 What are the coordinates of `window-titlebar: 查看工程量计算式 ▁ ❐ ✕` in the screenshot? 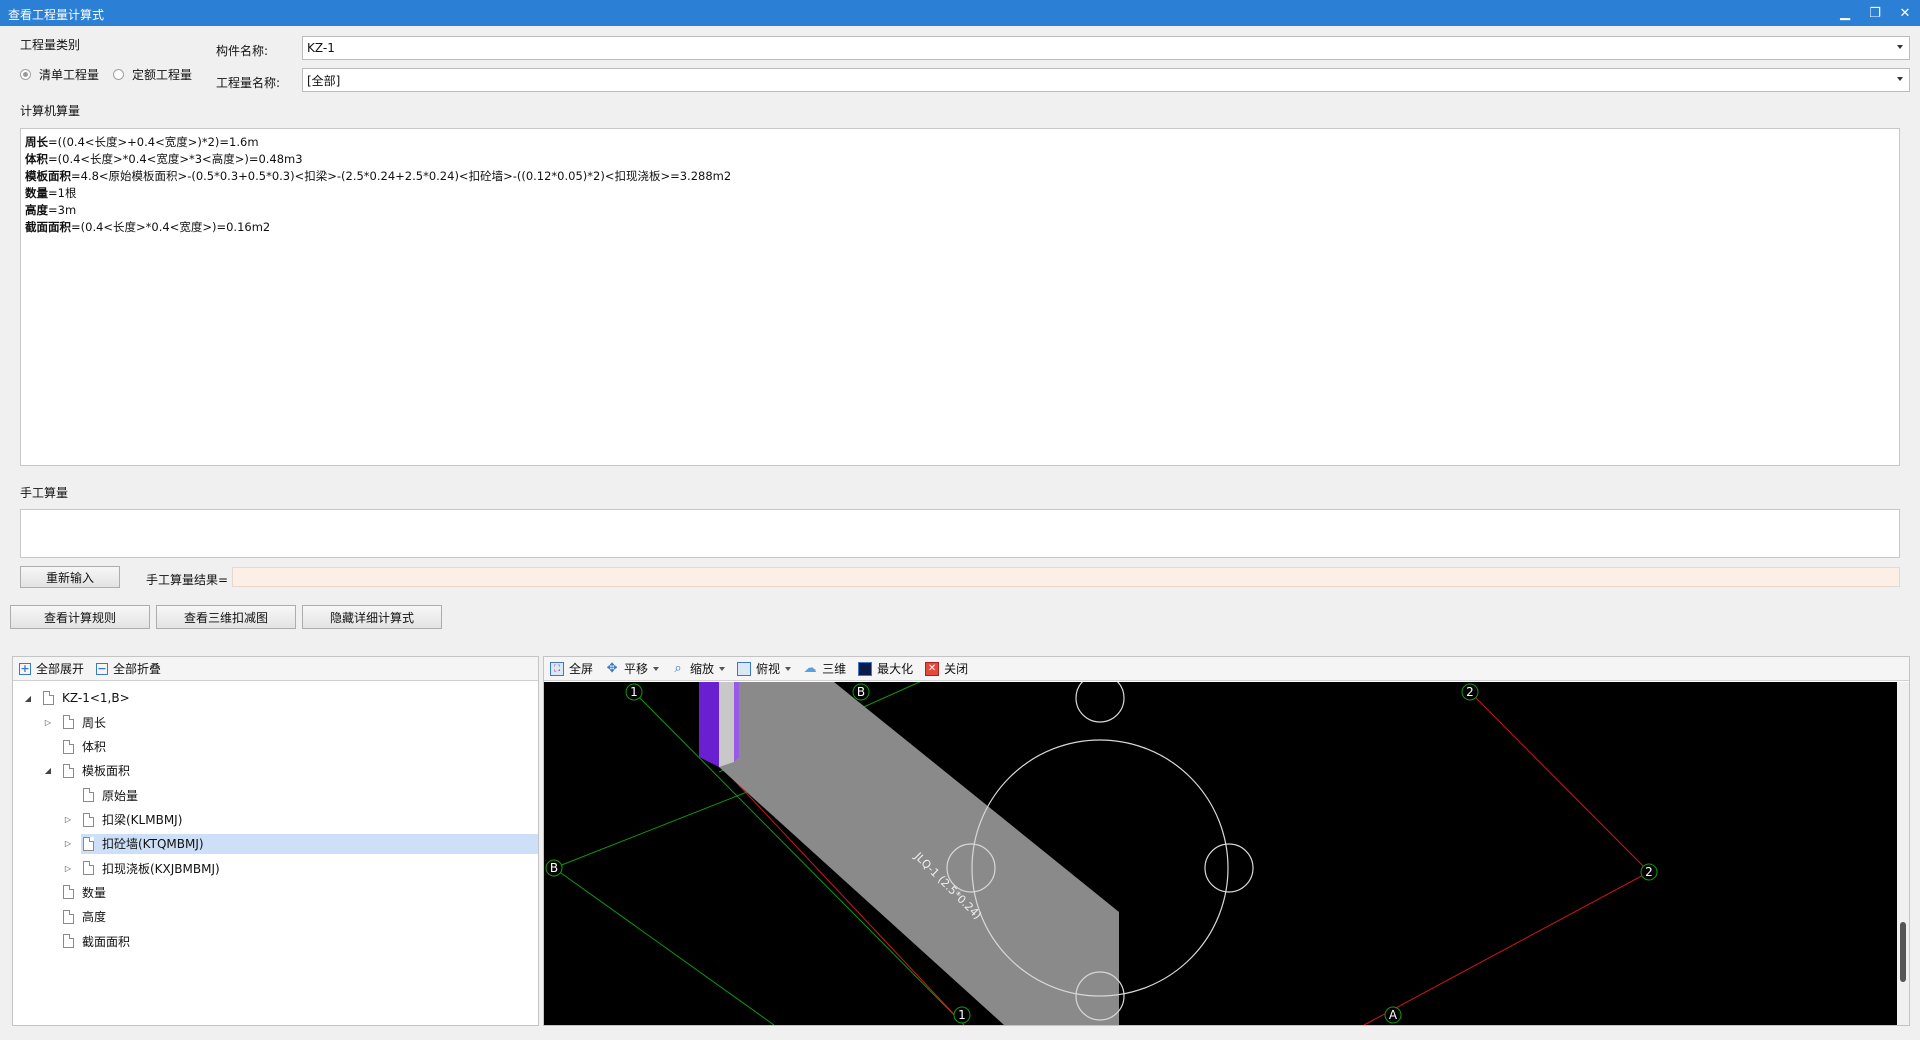 It's located at (960, 13).